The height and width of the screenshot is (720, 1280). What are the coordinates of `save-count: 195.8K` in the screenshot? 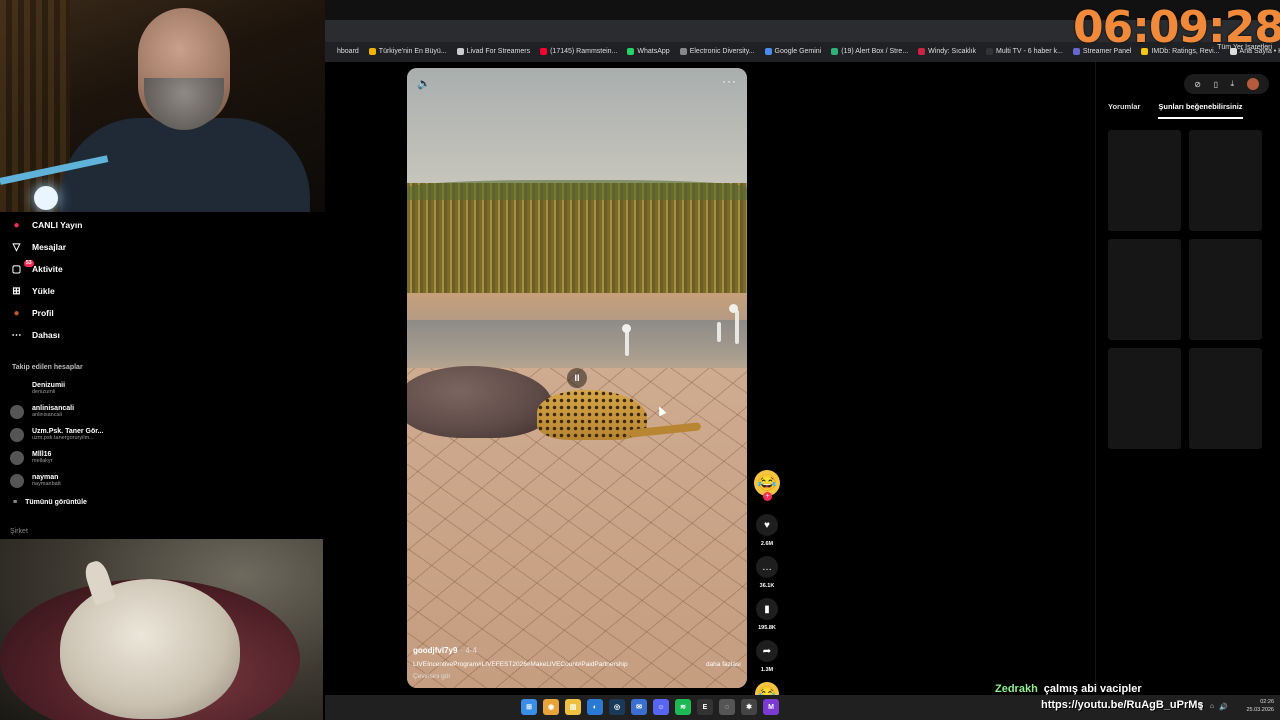 It's located at (767, 628).